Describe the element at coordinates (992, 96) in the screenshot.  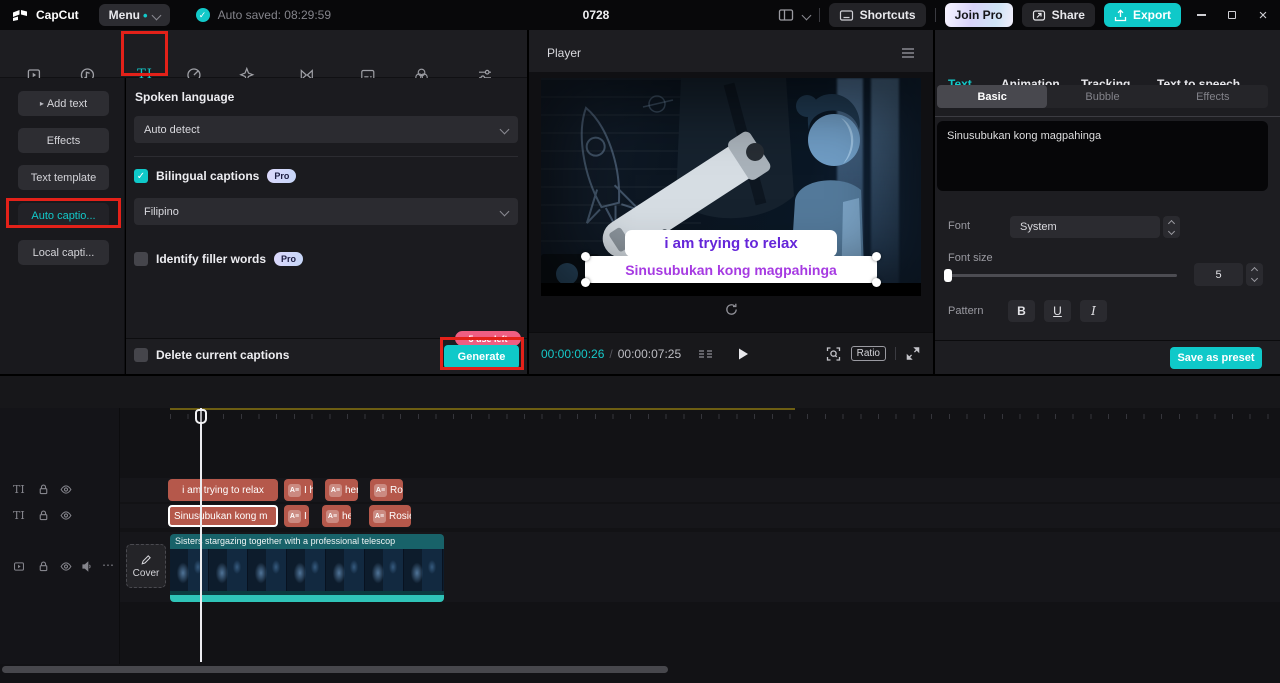
I see `subtab-basic: Basic` at that location.